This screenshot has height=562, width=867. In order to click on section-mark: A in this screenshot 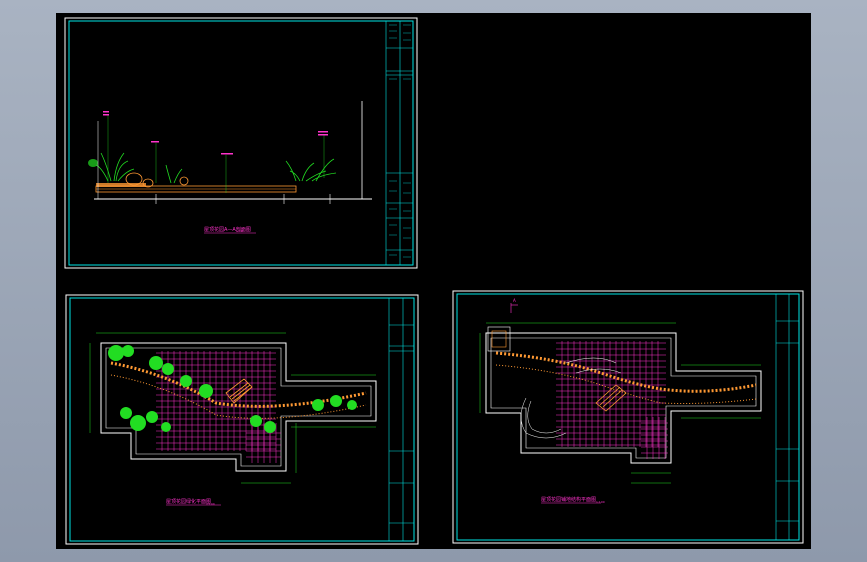, I will do `click(514, 300)`.